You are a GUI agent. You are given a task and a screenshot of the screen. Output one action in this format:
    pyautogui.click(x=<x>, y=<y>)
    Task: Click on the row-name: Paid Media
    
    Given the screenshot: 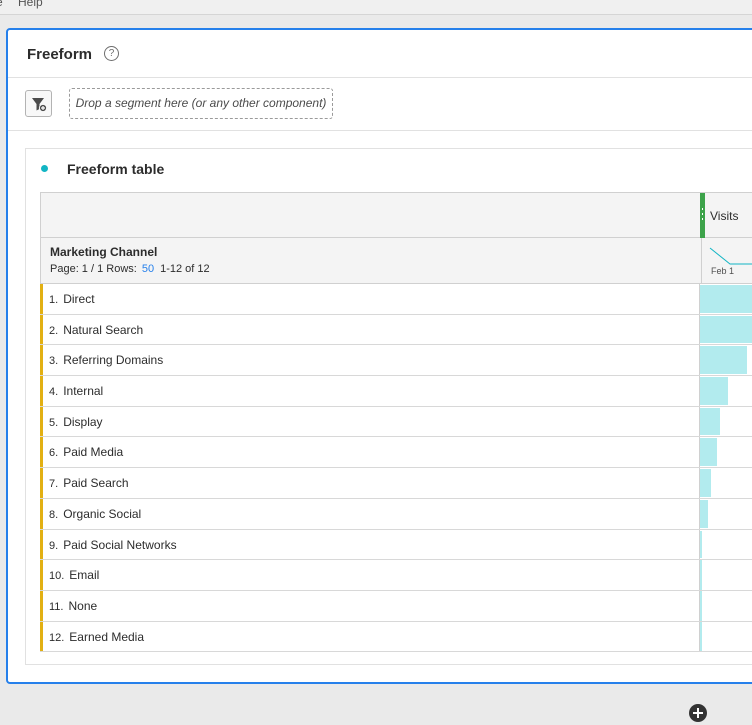 What is the action you would take?
    pyautogui.click(x=93, y=452)
    